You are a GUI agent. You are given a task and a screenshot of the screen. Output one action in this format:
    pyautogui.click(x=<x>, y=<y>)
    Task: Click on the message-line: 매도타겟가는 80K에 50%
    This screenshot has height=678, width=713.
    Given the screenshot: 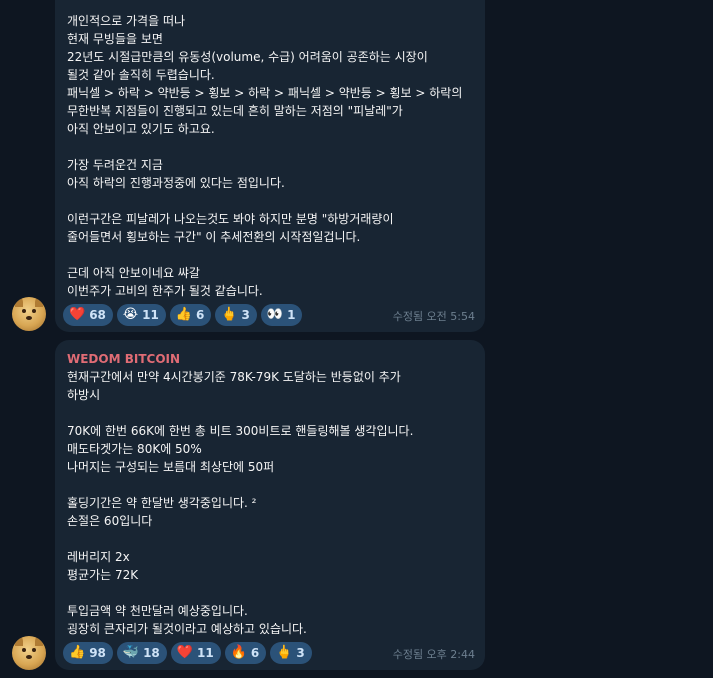 What is the action you would take?
    pyautogui.click(x=134, y=449)
    